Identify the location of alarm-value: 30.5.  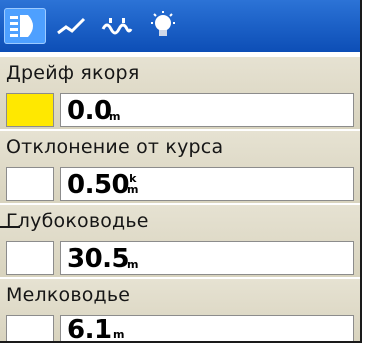
(98, 259).